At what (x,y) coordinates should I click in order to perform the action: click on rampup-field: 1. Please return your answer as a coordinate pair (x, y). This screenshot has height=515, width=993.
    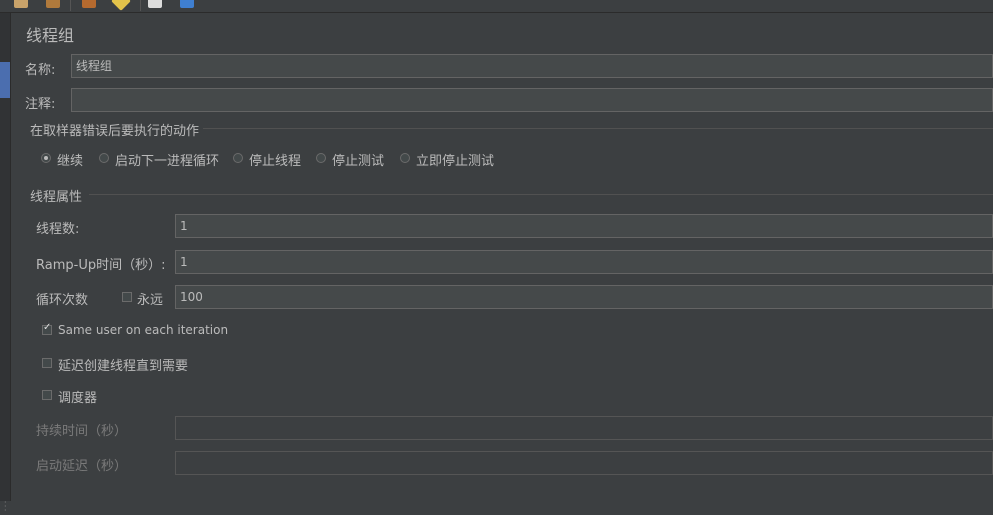
    Looking at the image, I should click on (584, 262).